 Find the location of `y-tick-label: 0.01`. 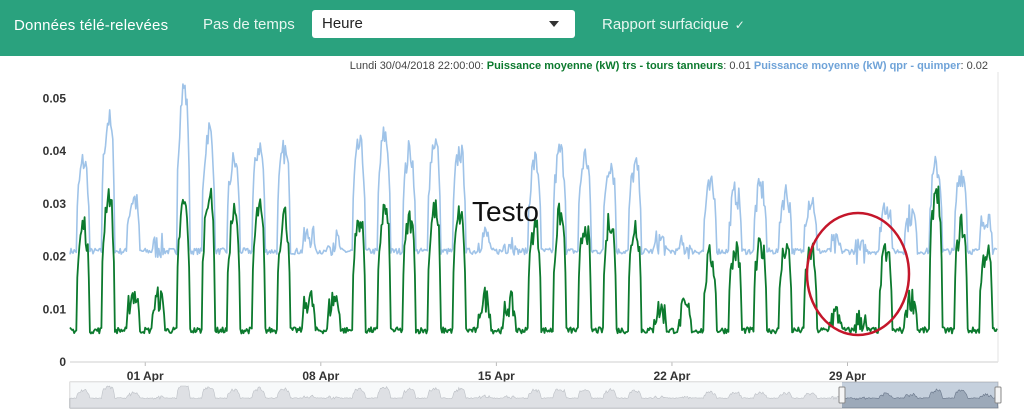

y-tick-label: 0.01 is located at coordinates (55, 309).